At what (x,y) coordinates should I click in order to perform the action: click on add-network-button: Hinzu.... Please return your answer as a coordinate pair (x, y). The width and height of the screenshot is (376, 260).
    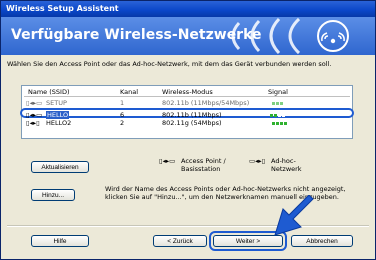
    Looking at the image, I should click on (53, 195).